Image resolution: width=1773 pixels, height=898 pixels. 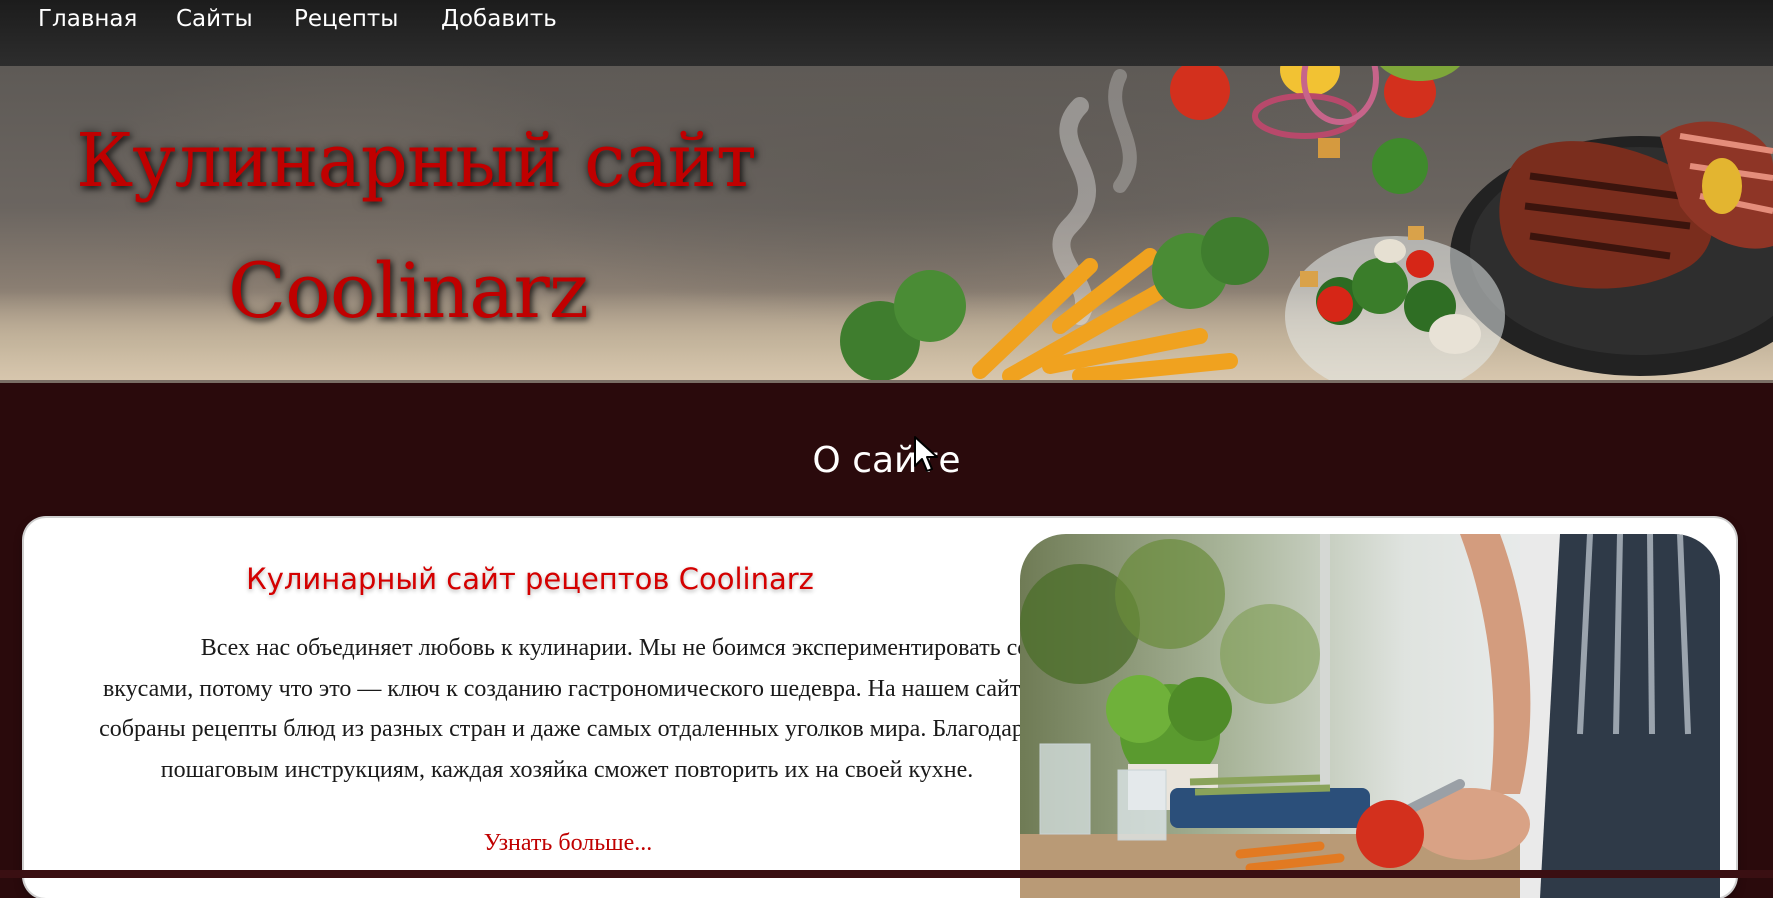 I want to click on about-section-title: О сайте, so click(x=886, y=460).